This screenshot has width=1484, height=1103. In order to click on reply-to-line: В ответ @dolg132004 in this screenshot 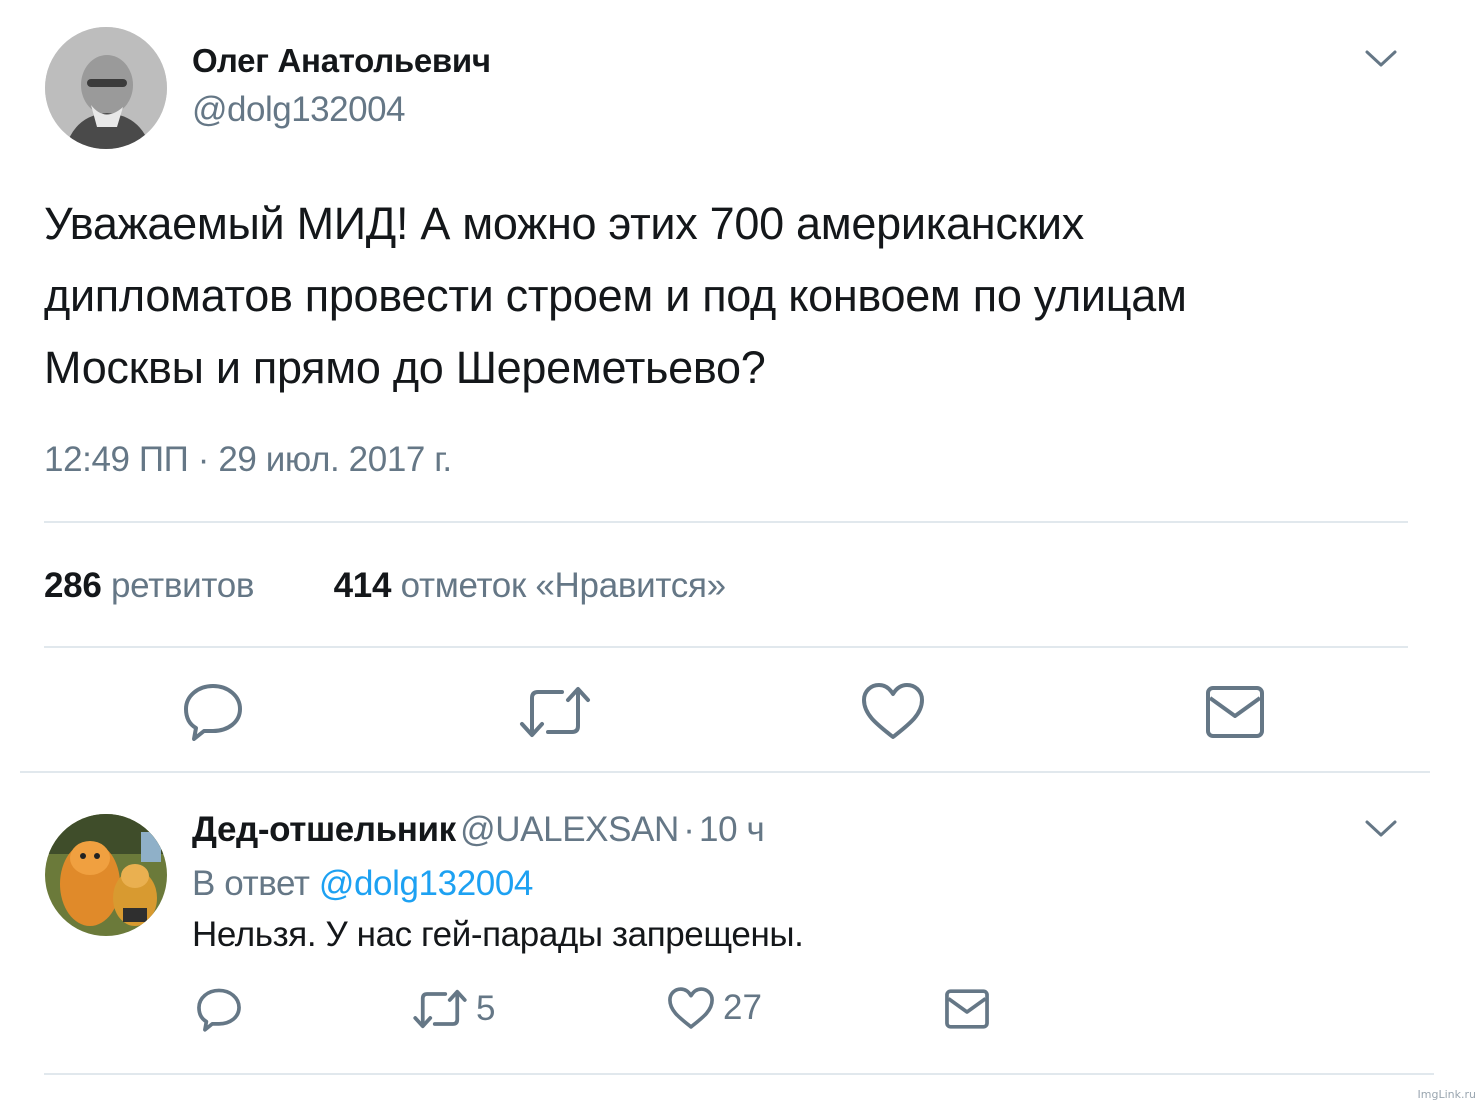, I will do `click(362, 884)`.